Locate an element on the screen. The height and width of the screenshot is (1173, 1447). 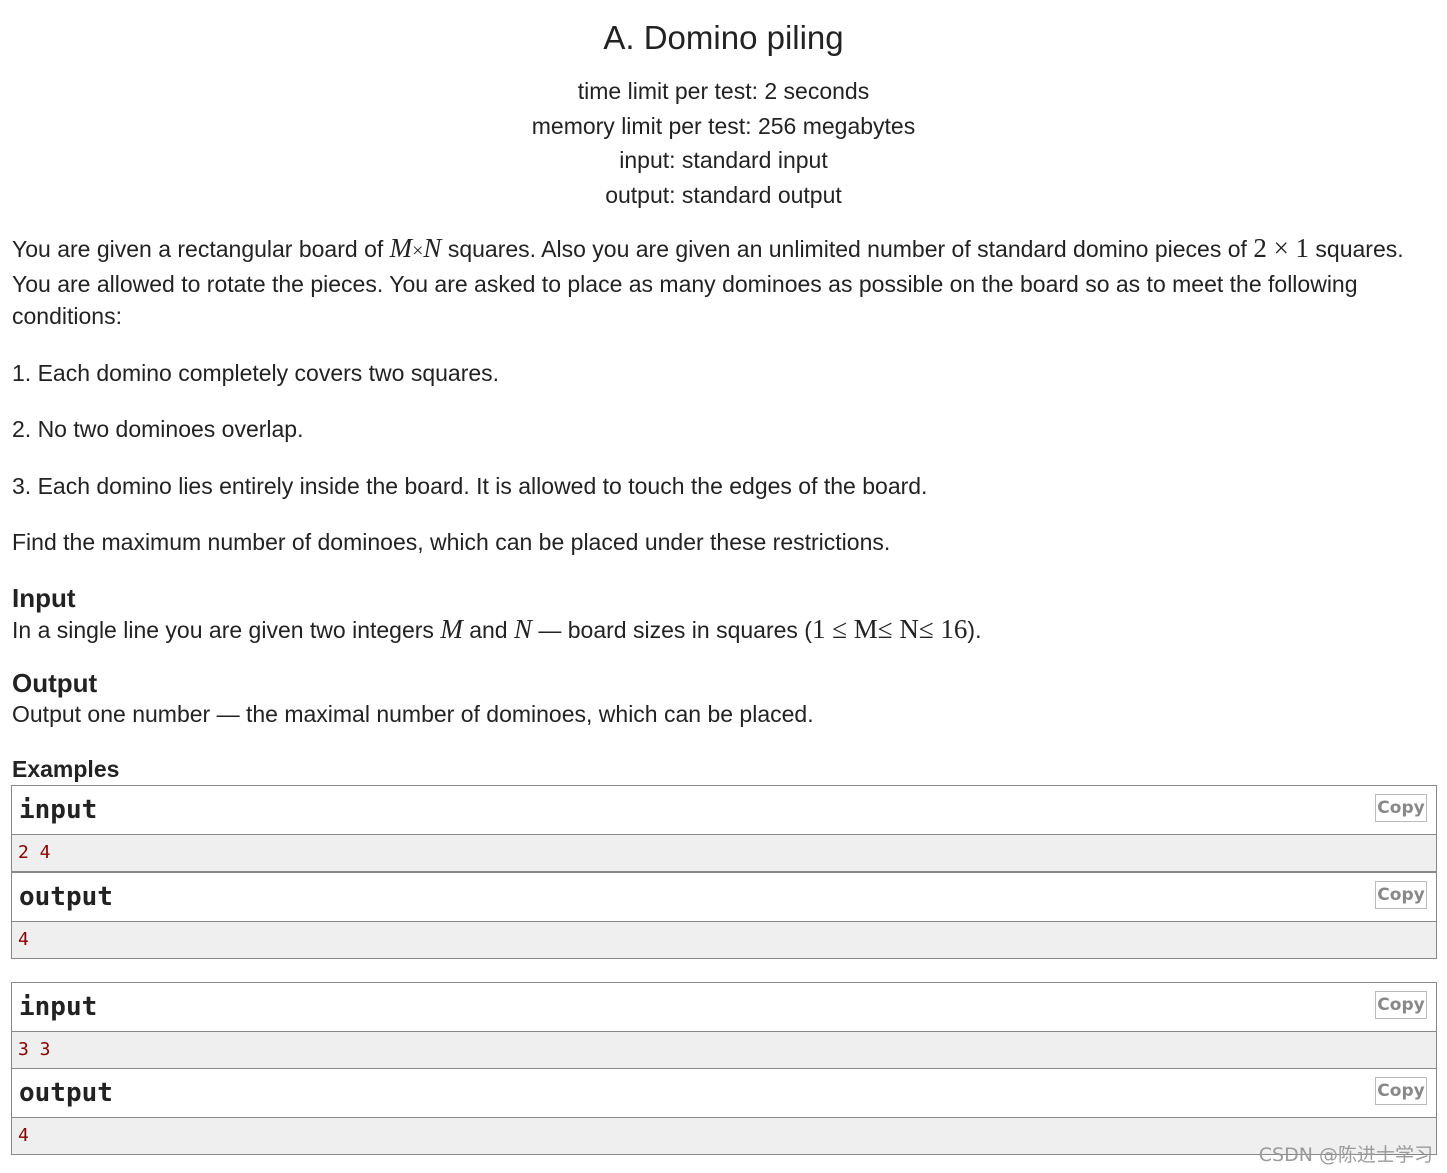
constraint: 1 ≤ M≤ N≤ 16 is located at coordinates (889, 628).